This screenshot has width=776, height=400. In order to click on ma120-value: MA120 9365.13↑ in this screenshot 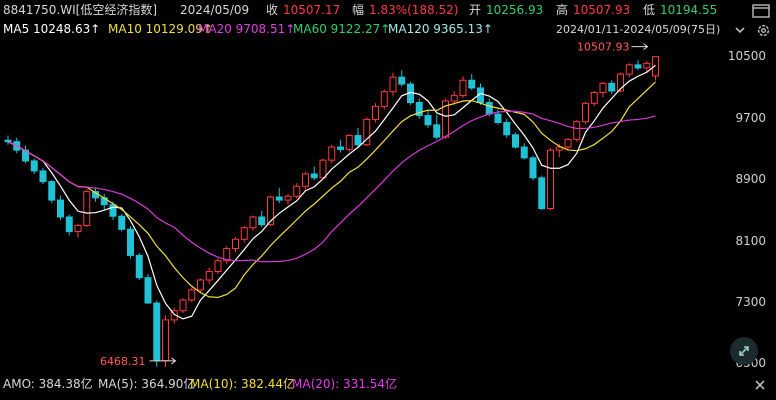, I will do `click(440, 29)`.